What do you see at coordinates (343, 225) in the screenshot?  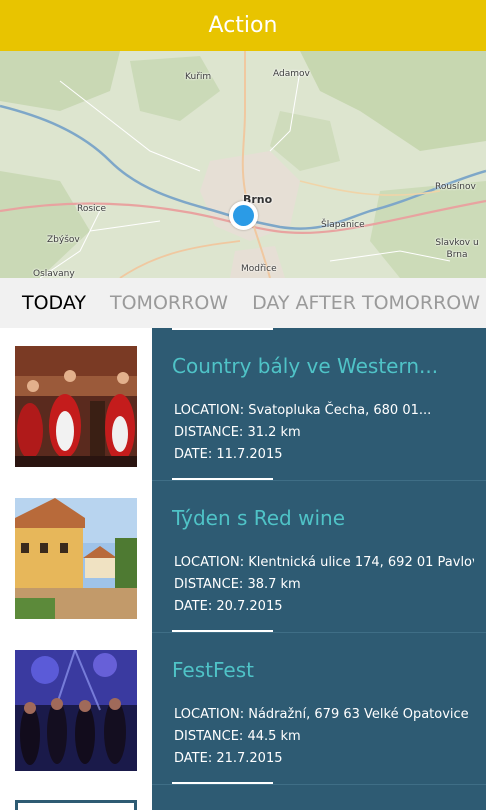 I see `map-label-slapanice: Šlapanice` at bounding box center [343, 225].